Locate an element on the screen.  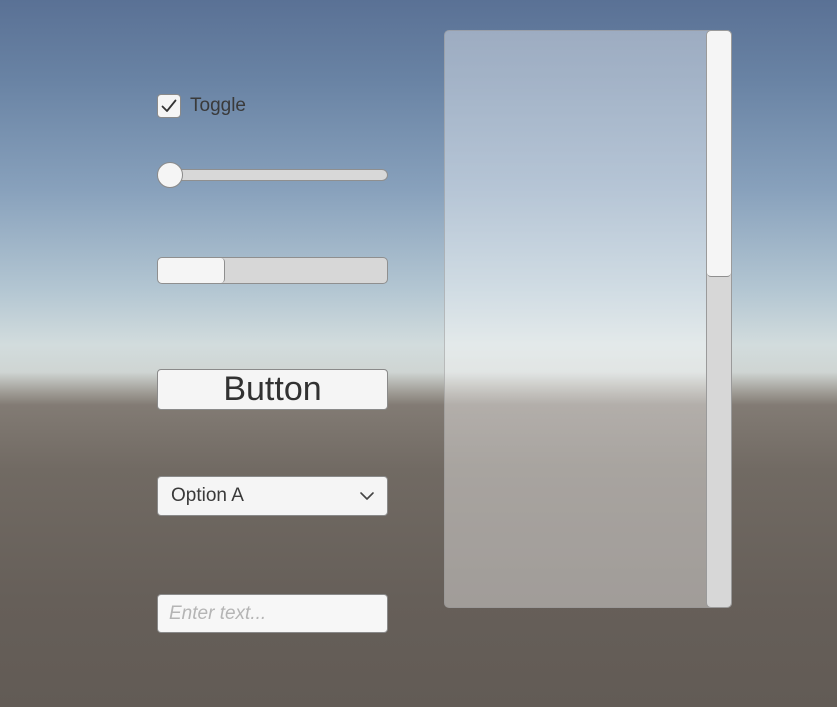
checkmark-icon is located at coordinates (169, 105).